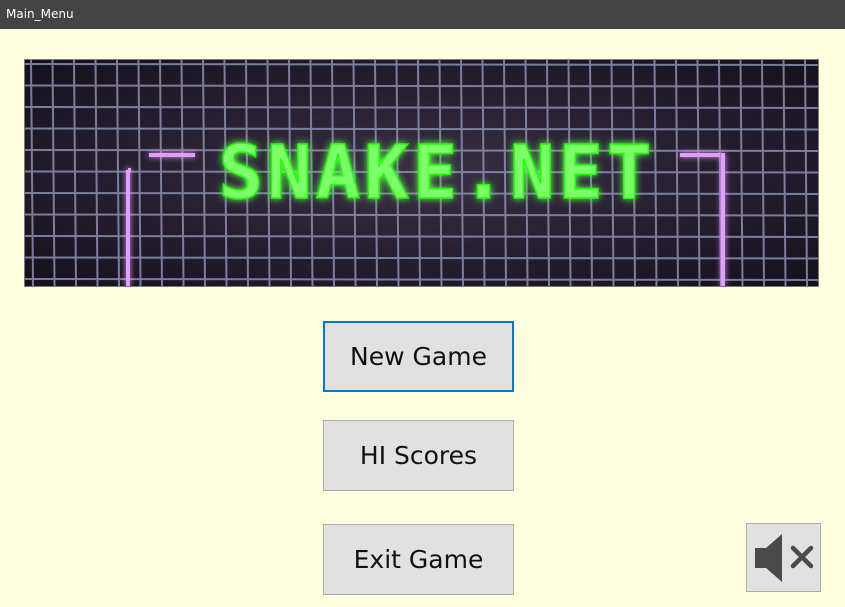 This screenshot has width=845, height=607. I want to click on sound-toggle-button, so click(783, 557).